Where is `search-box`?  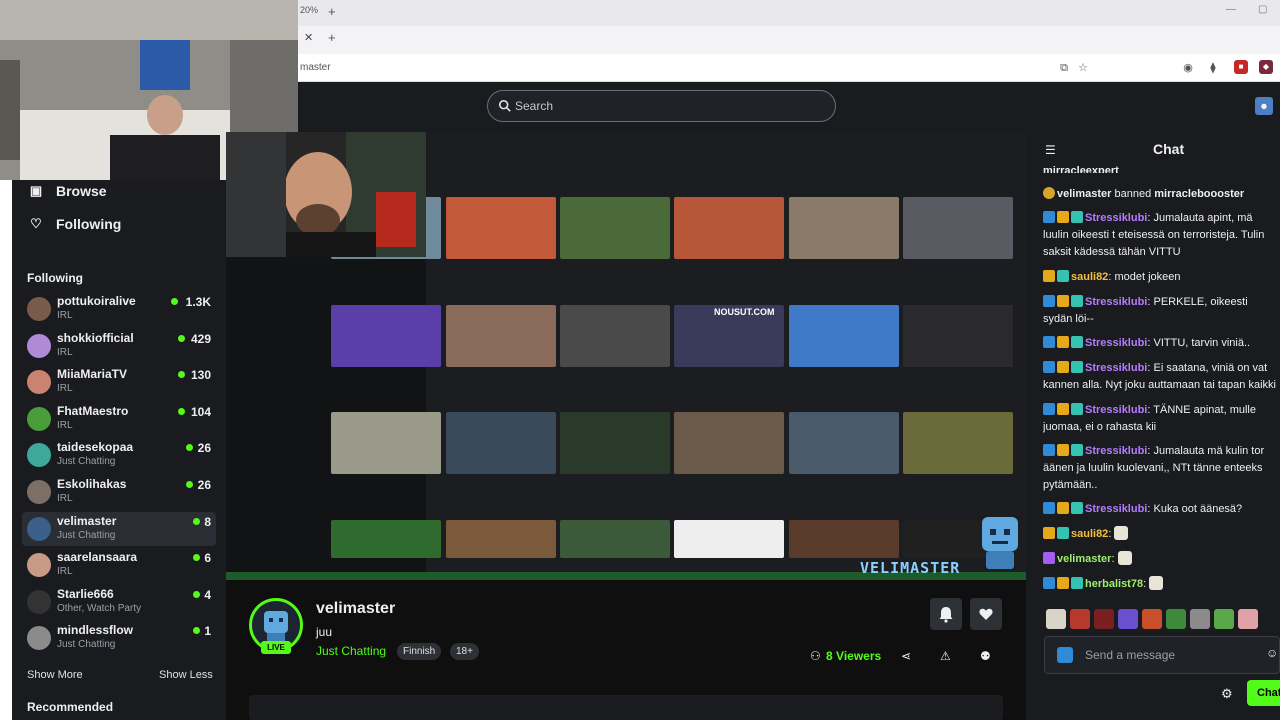 search-box is located at coordinates (661, 106).